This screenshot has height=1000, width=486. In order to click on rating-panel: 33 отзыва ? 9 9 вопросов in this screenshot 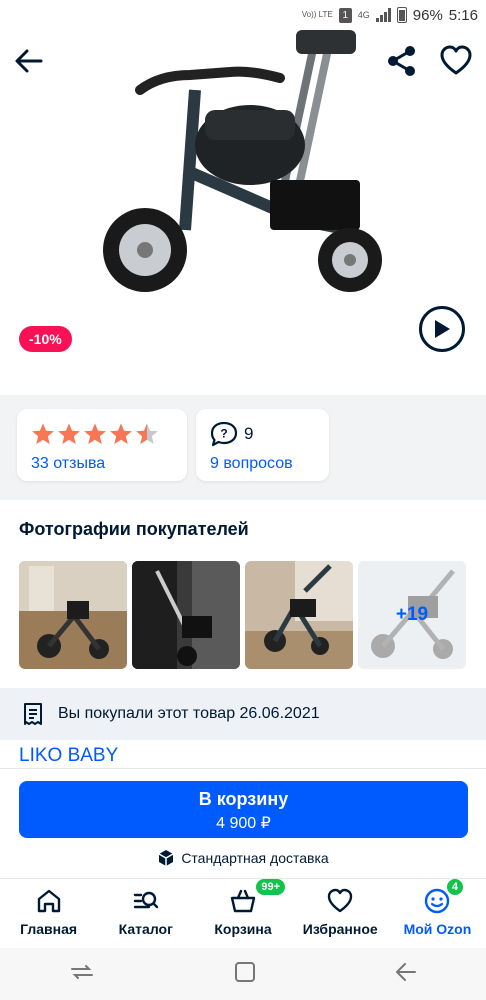, I will do `click(243, 447)`.